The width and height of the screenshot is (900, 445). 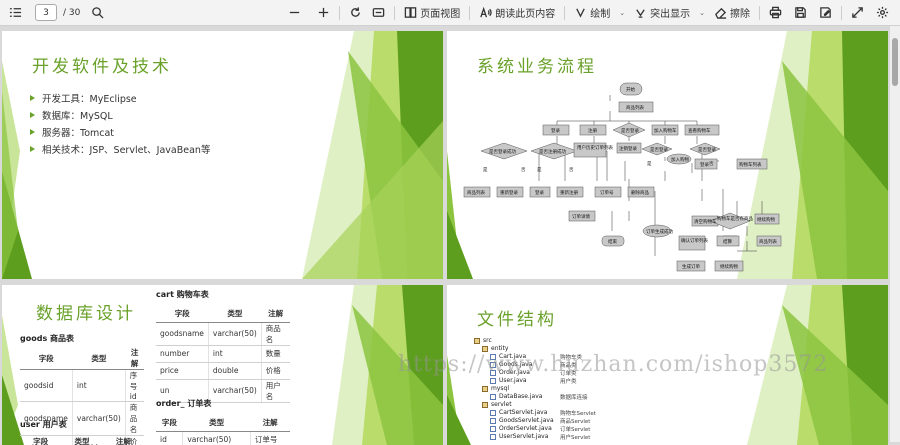 I want to click on rotate-icon, so click(x=355, y=12).